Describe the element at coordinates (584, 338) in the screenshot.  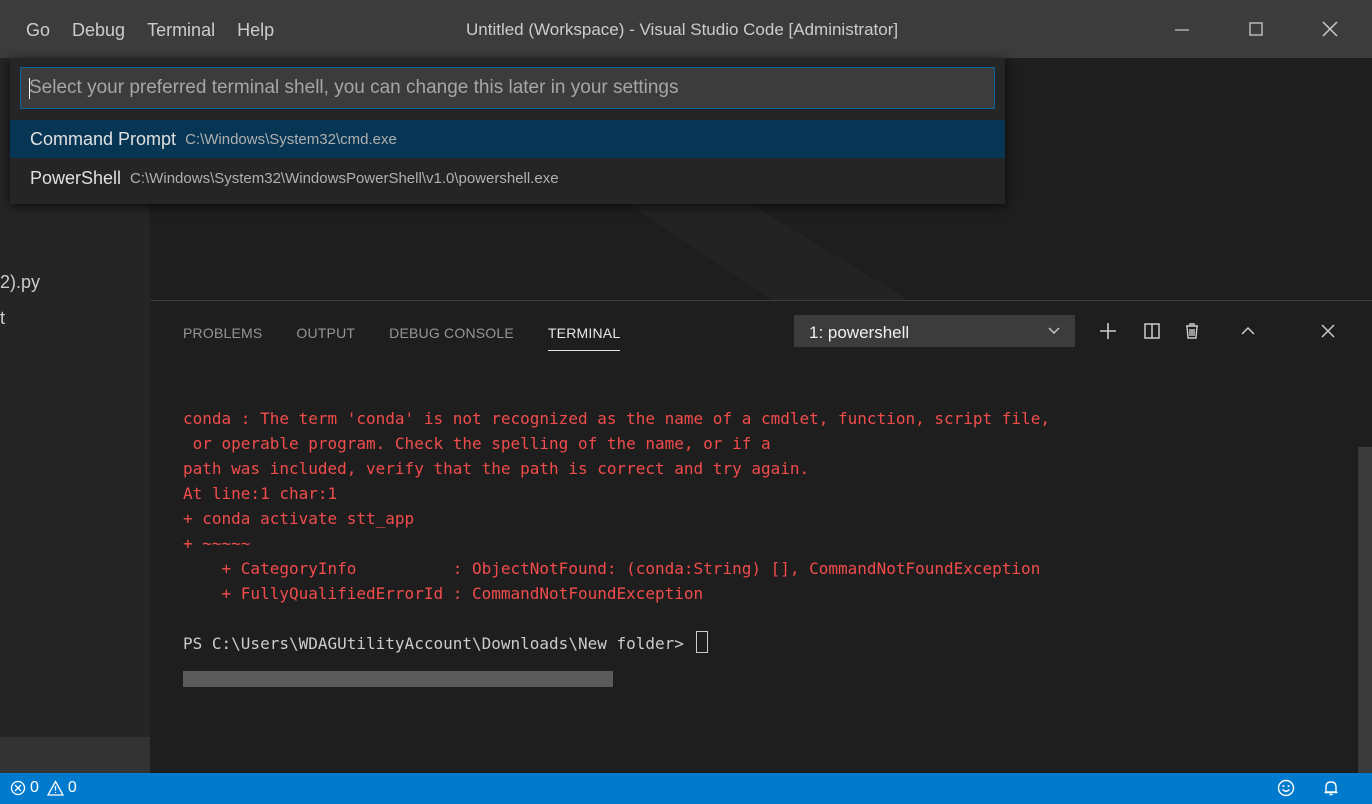
I see `tab-terminal: TERMINAL` at that location.